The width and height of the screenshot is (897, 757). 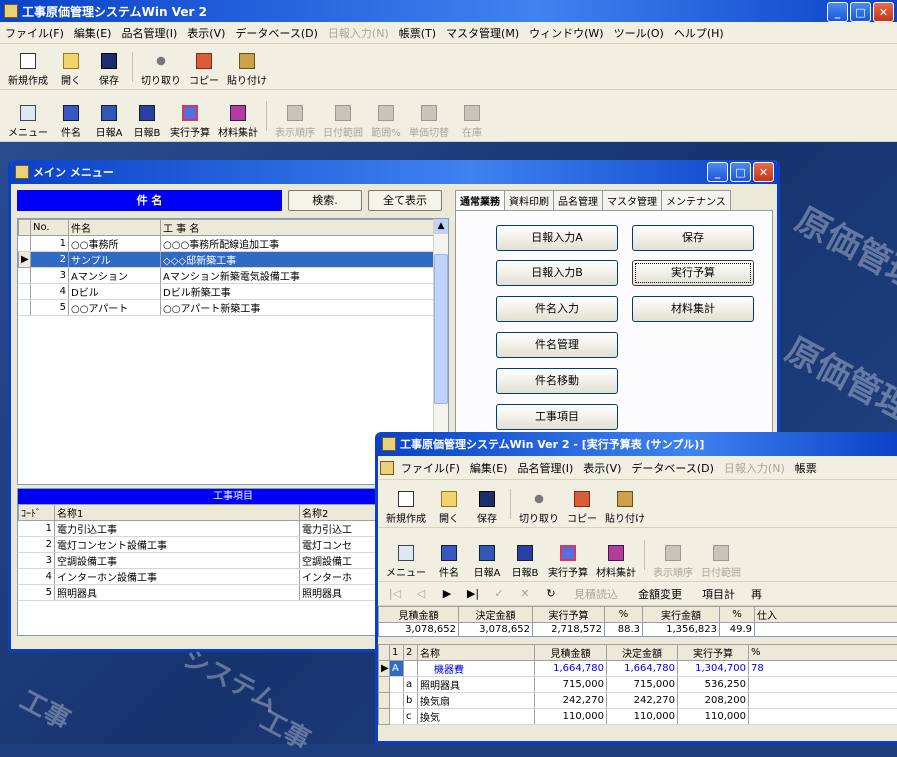 I want to click on app-title-bar: 工事原価管理システムWin Ver 2 _ □ ✕, so click(x=448, y=11).